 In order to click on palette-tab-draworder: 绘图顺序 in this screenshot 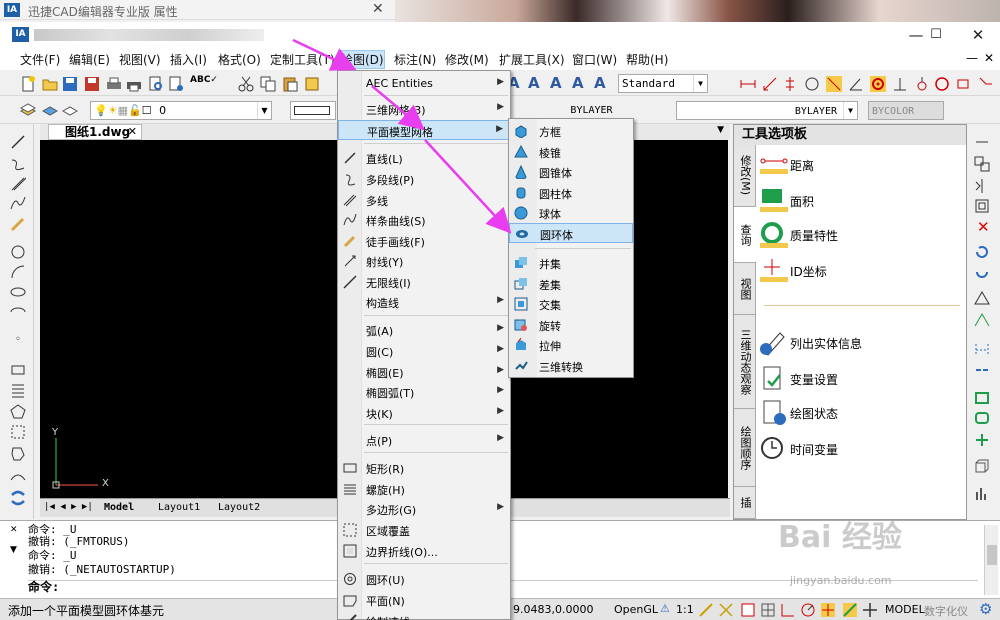, I will do `click(745, 448)`.